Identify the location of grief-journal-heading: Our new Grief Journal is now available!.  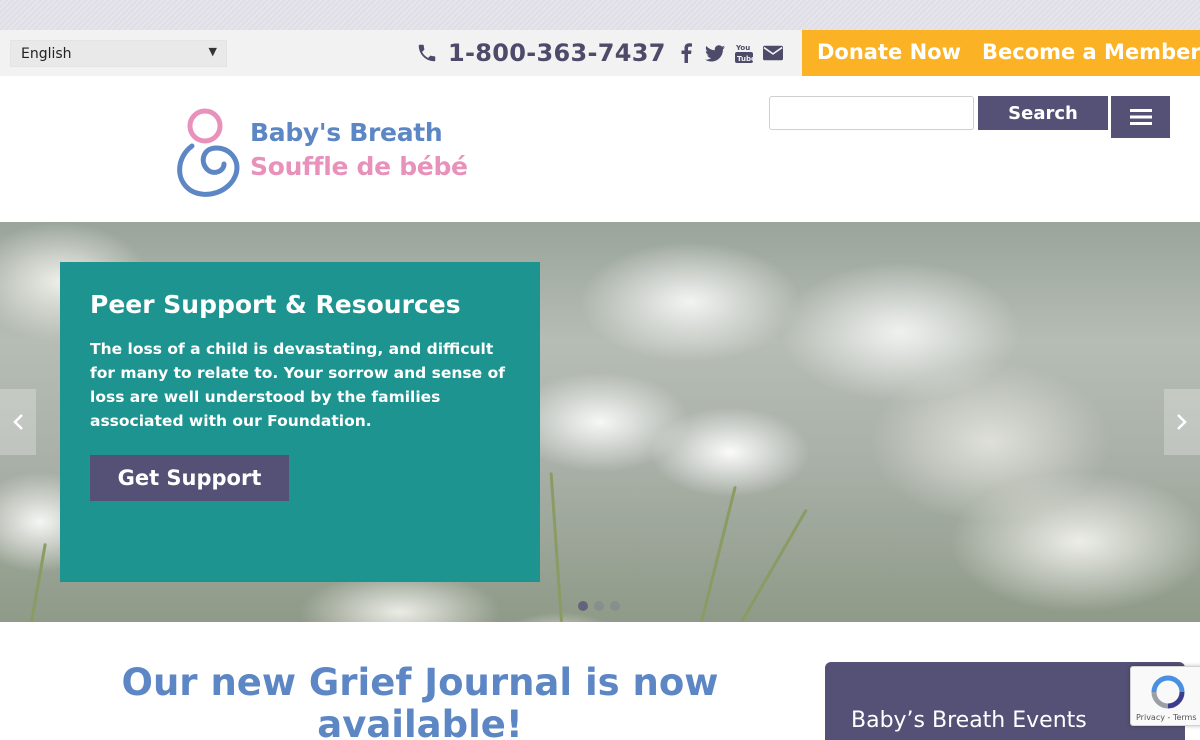
(420, 701).